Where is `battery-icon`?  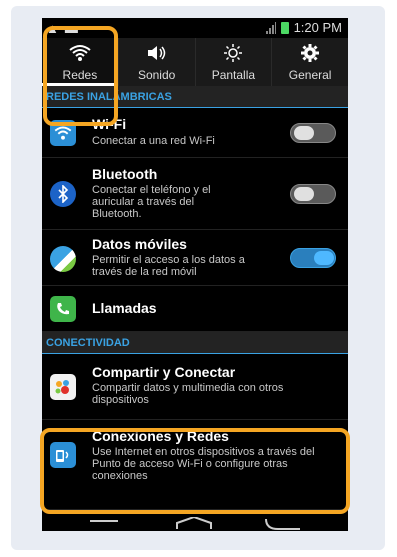
battery-icon is located at coordinates (284, 27).